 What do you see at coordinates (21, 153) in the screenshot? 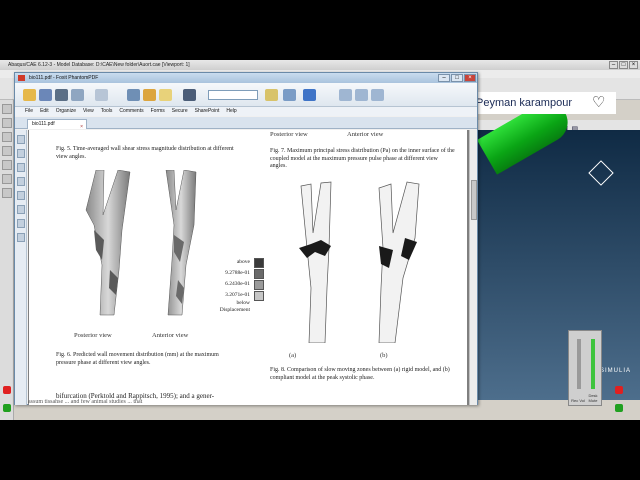
I see `pages-icon` at bounding box center [21, 153].